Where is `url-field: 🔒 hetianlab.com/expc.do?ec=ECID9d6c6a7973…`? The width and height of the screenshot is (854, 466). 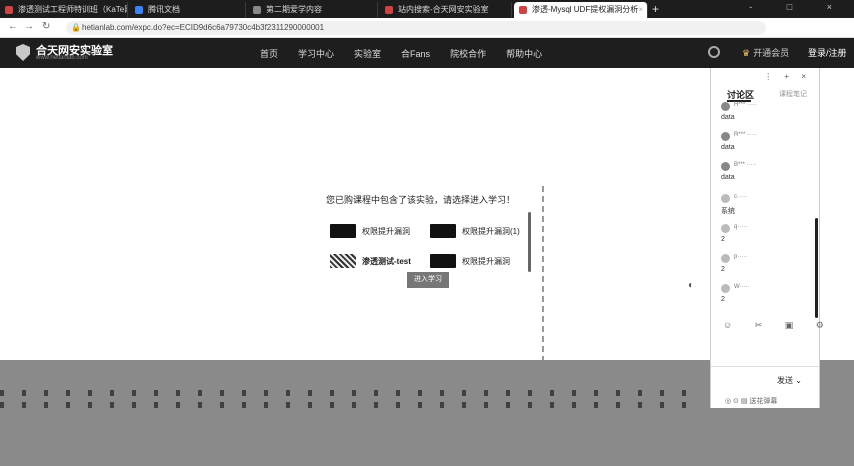 url-field: 🔒 hetianlab.com/expc.do?ec=ECID9d6c6a7973… is located at coordinates (416, 28).